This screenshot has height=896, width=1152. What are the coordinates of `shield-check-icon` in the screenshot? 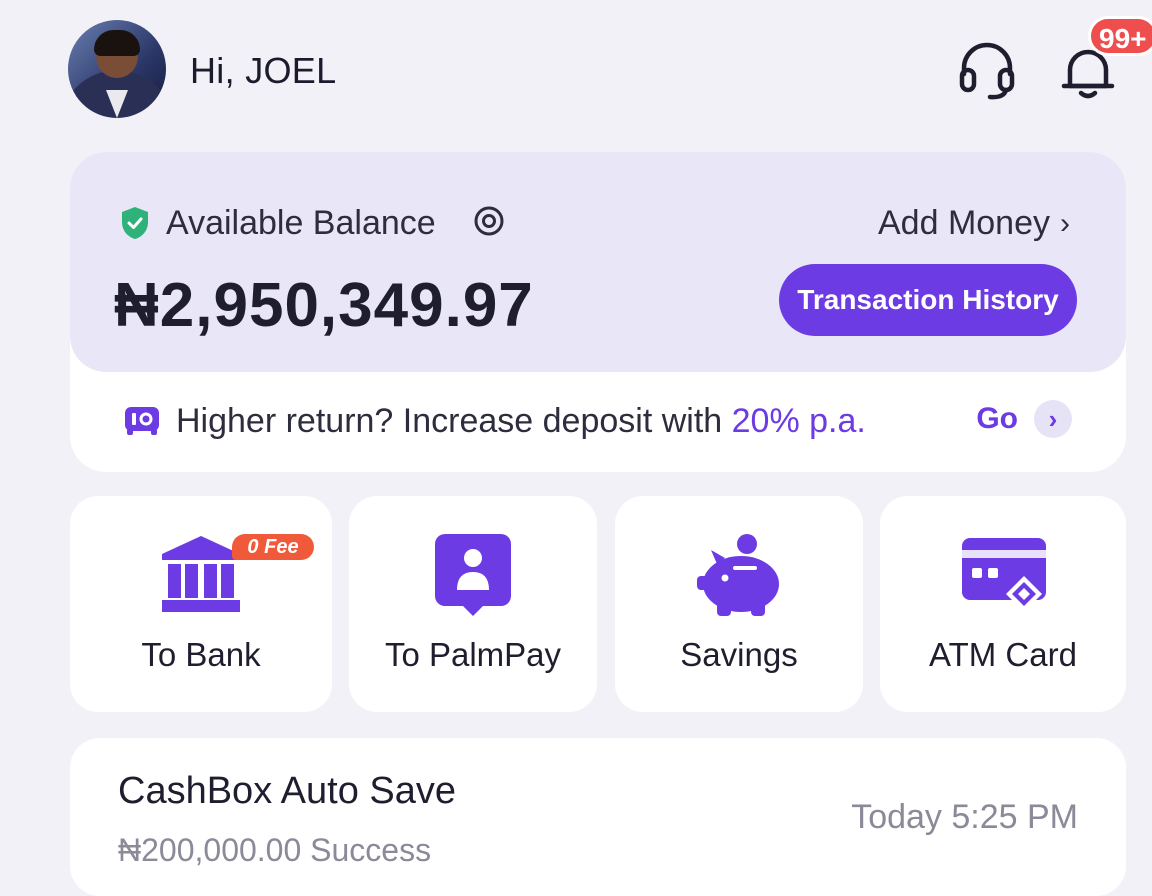 It's located at (135, 223).